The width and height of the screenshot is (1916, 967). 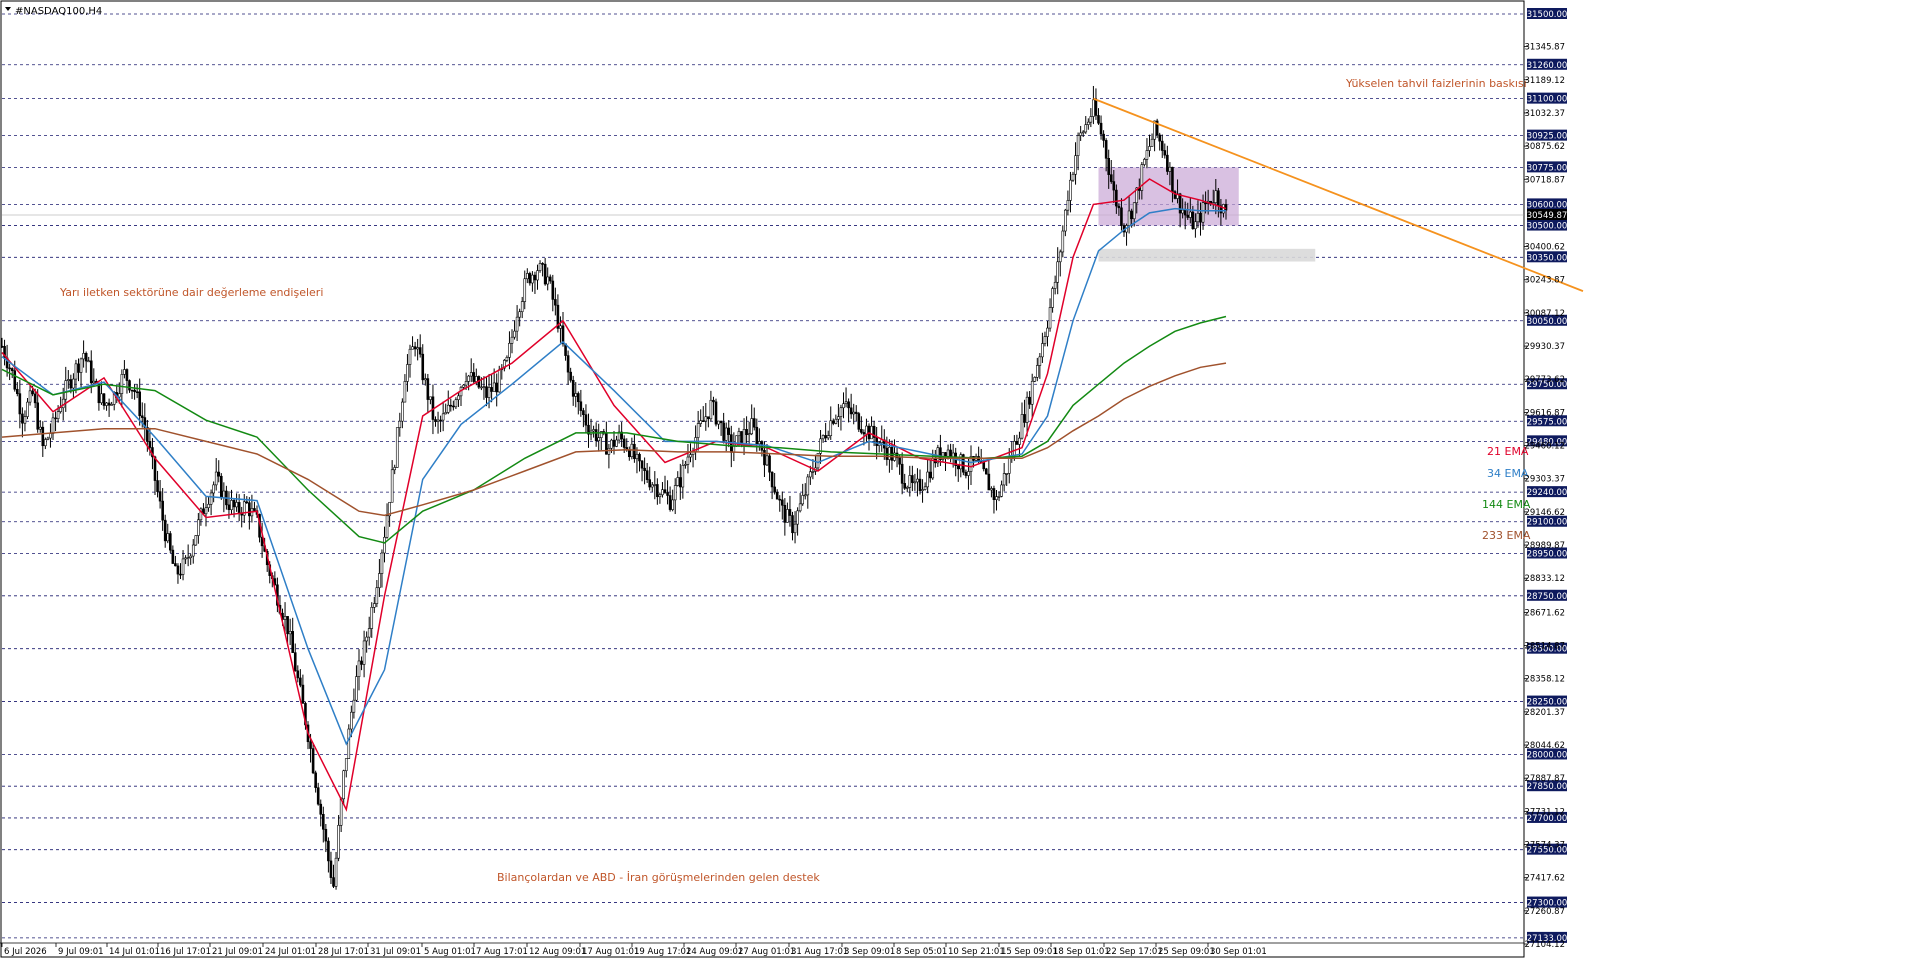 I want to click on svg-text: 30549.87, so click(x=1547, y=216).